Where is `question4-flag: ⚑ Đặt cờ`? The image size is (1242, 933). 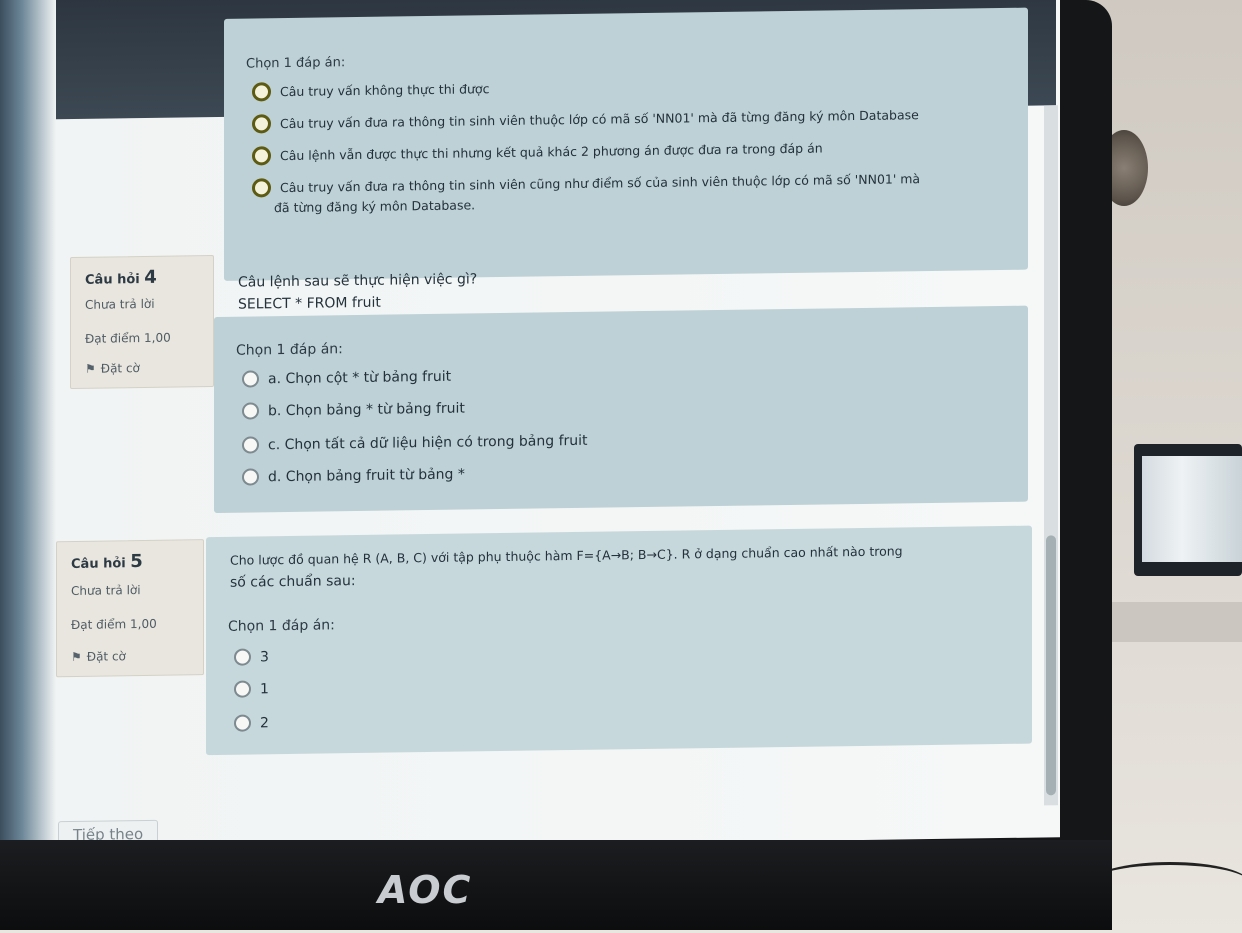
question4-flag: ⚑ Đặt cờ is located at coordinates (112, 368).